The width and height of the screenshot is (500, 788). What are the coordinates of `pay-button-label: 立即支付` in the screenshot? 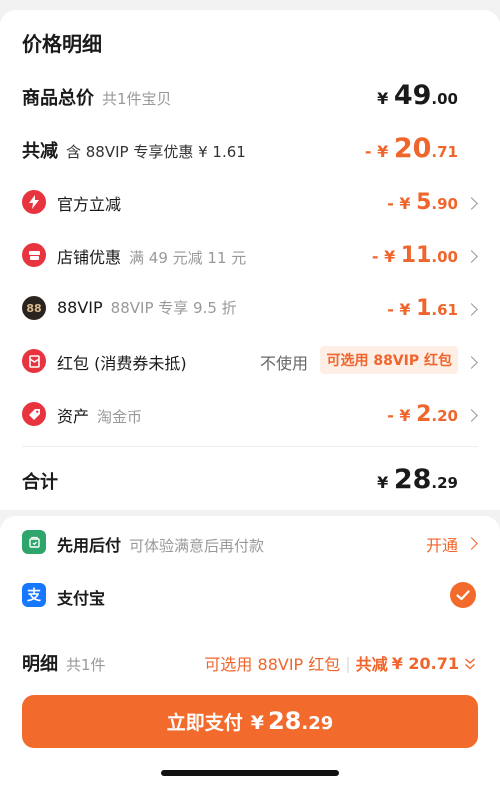 It's located at (204, 723).